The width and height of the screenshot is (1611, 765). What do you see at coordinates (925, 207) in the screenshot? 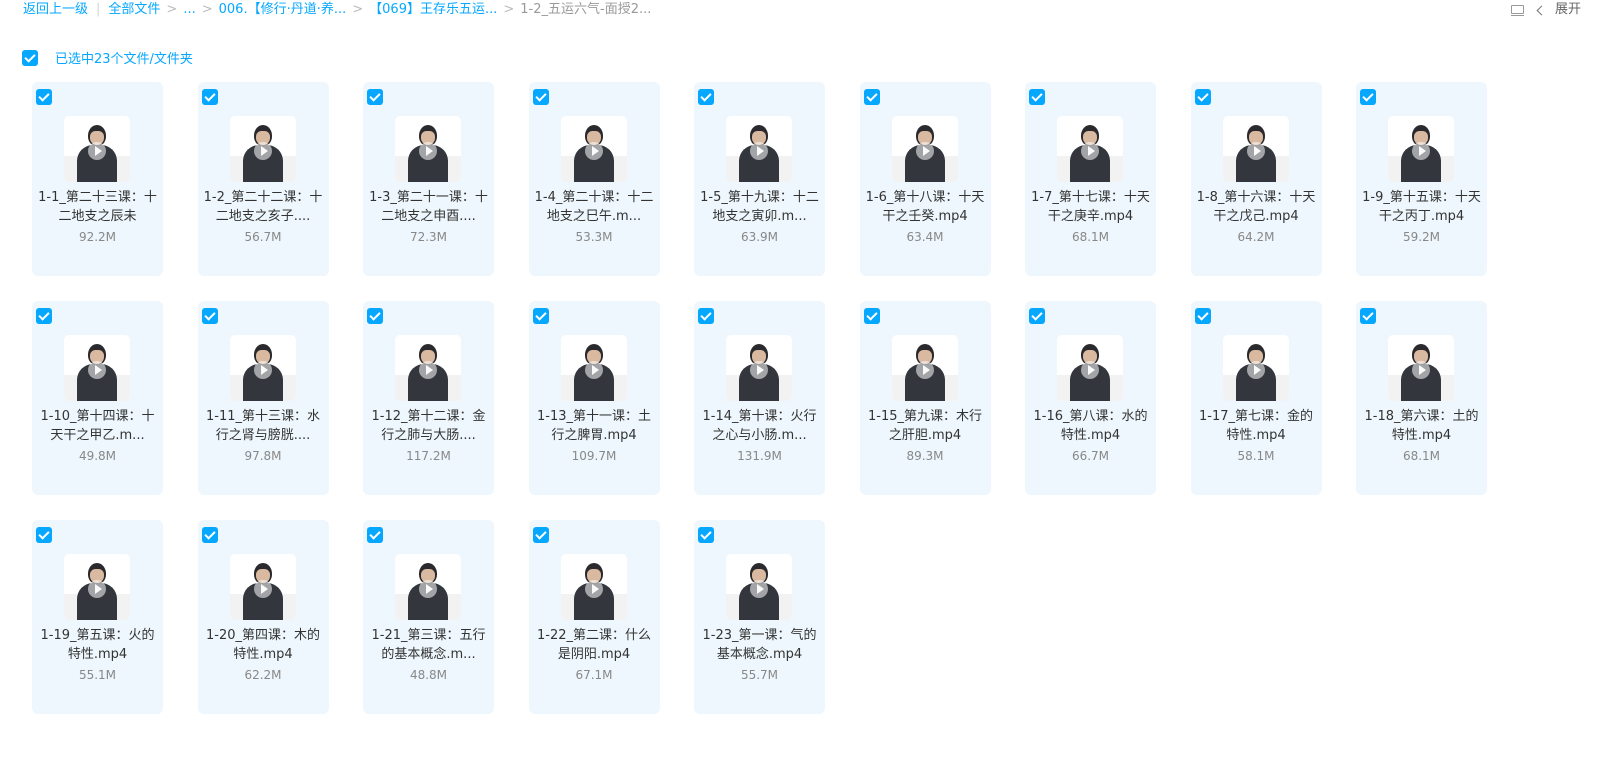
I see `file-name: 1-6_第十八课：十天干之壬癸.mp4` at bounding box center [925, 207].